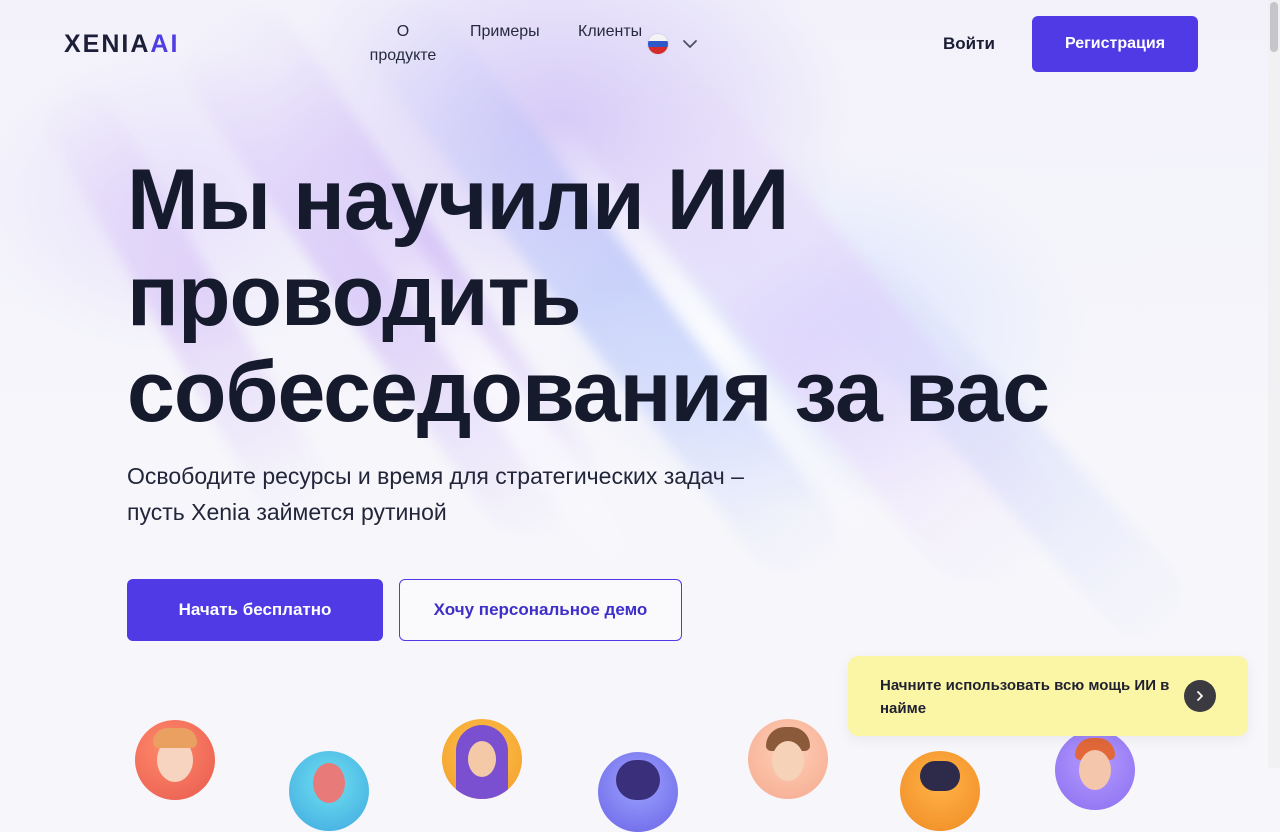 The image size is (1280, 832). Describe the element at coordinates (673, 44) in the screenshot. I see `language-selector` at that location.